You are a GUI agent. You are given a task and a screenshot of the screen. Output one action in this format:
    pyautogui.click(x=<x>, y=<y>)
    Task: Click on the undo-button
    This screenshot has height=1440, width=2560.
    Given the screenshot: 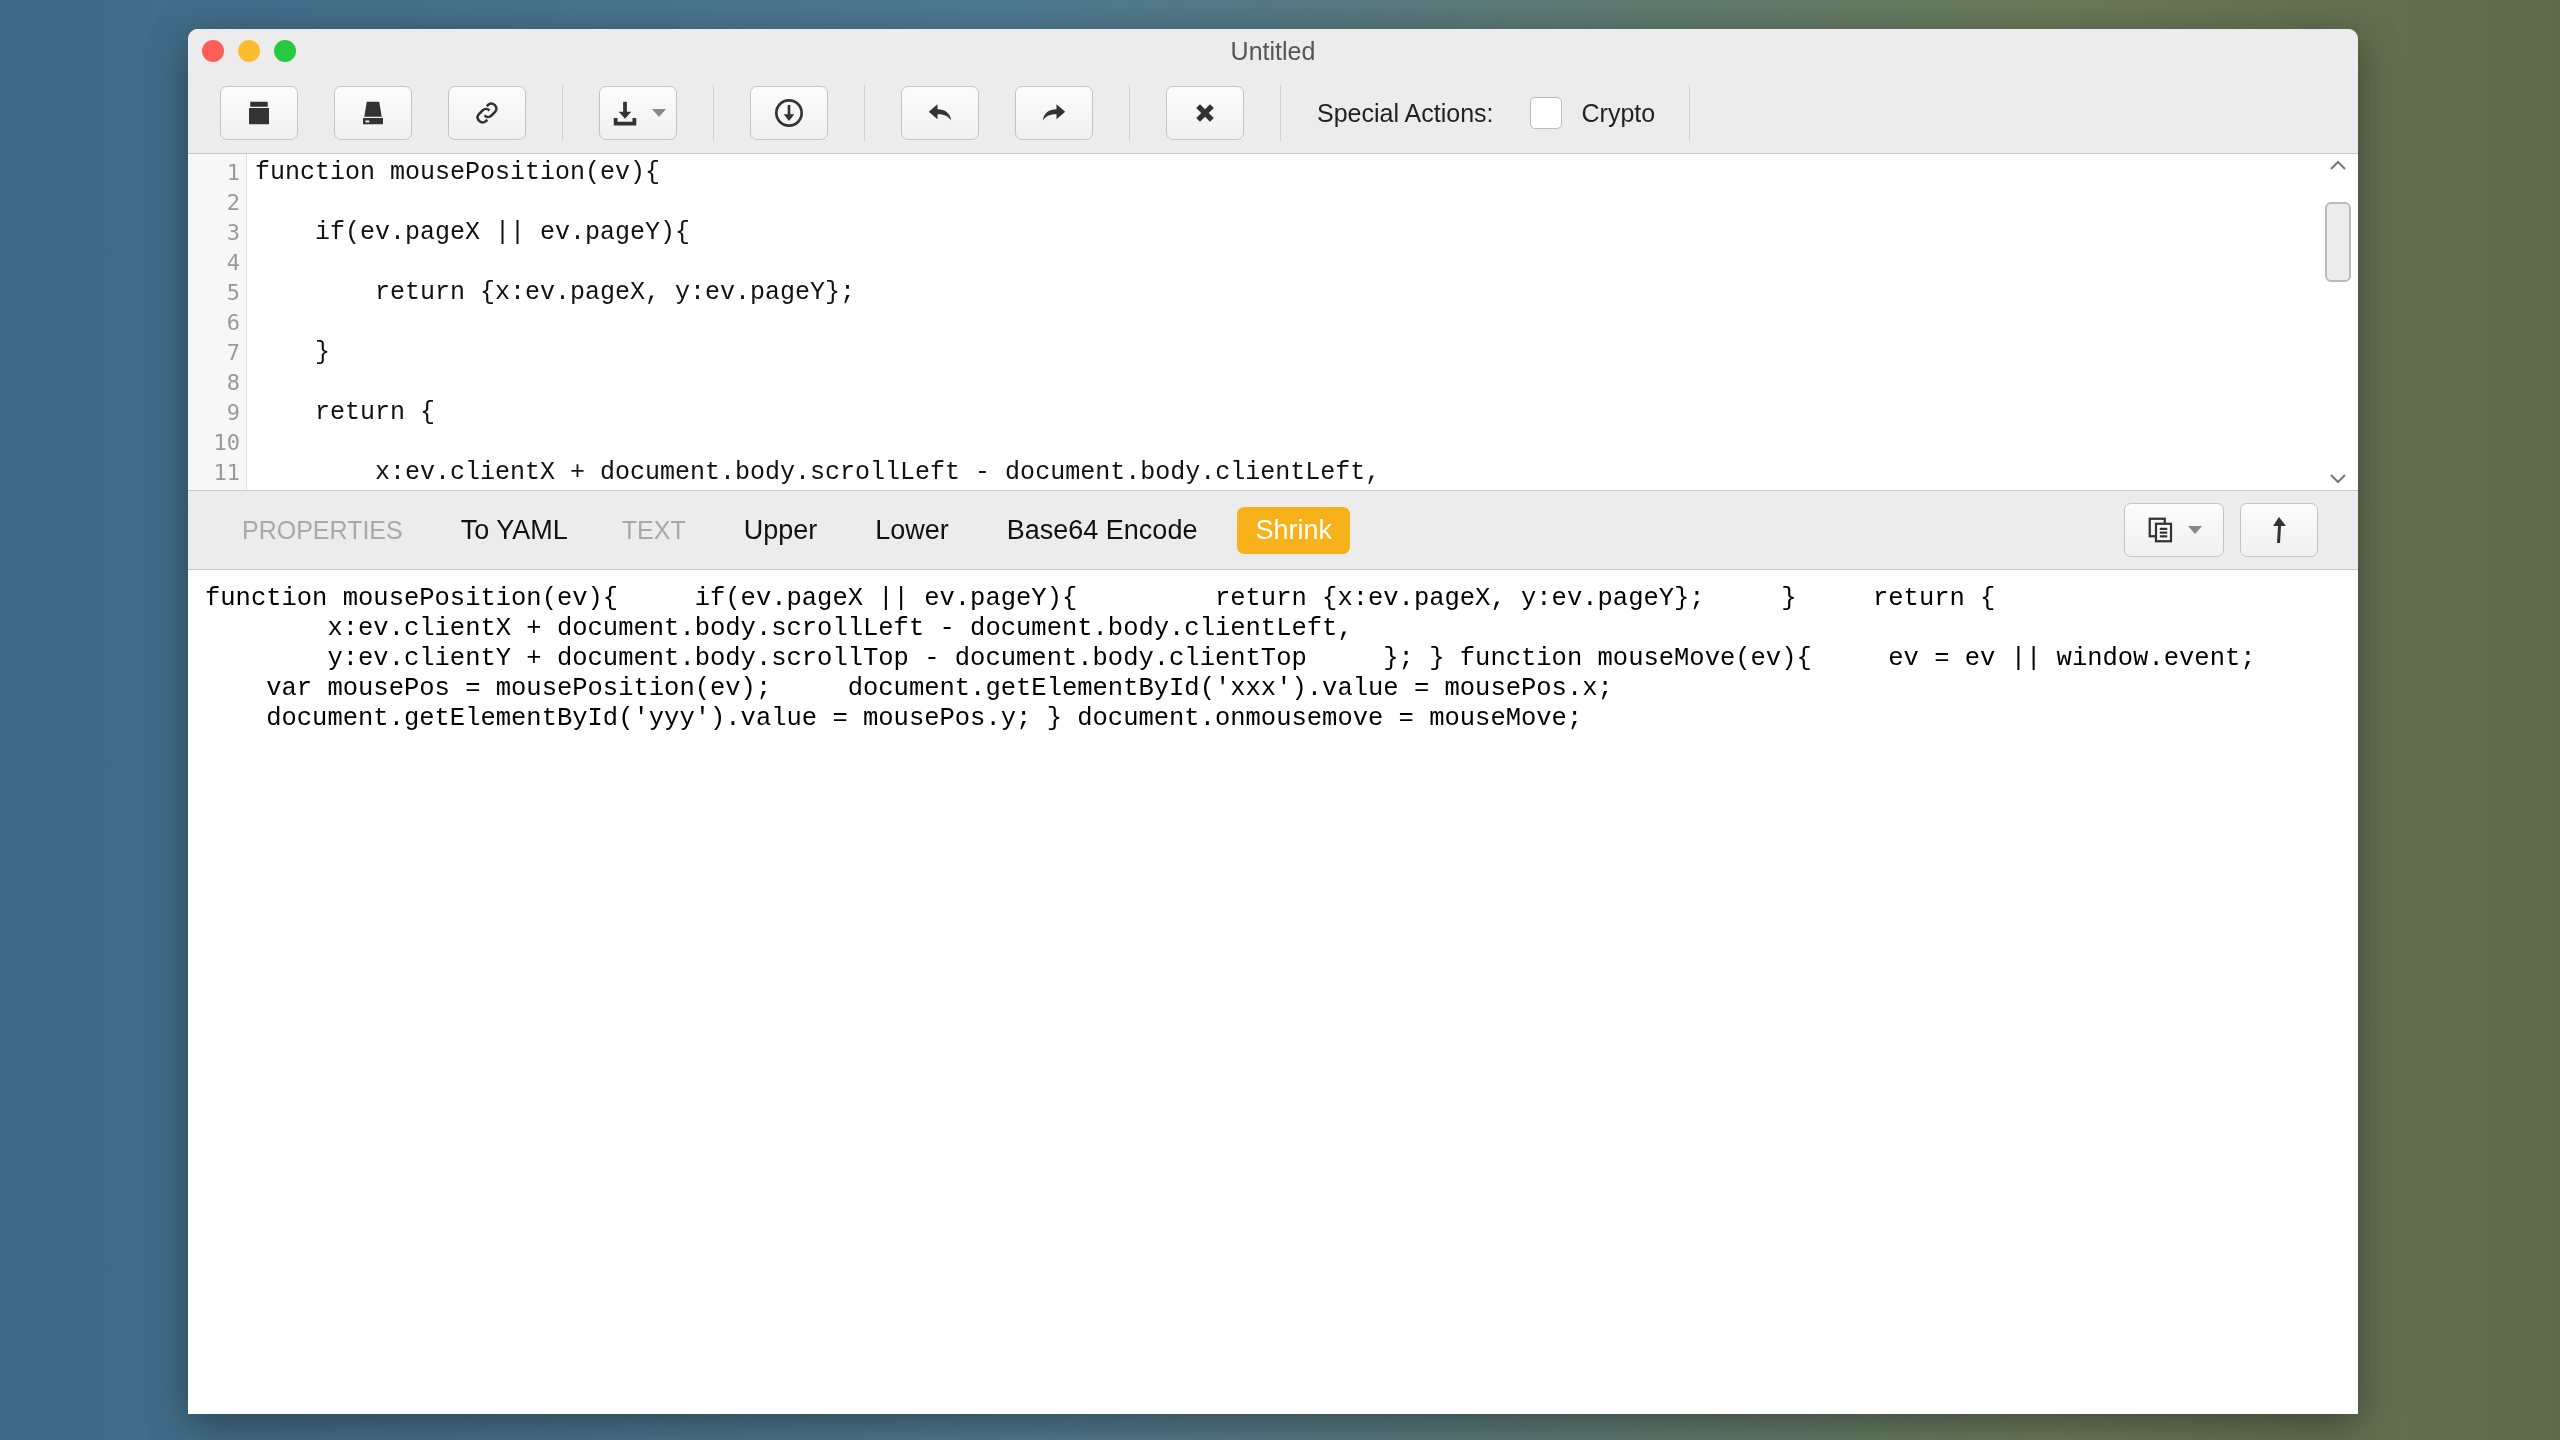 What is the action you would take?
    pyautogui.click(x=940, y=113)
    